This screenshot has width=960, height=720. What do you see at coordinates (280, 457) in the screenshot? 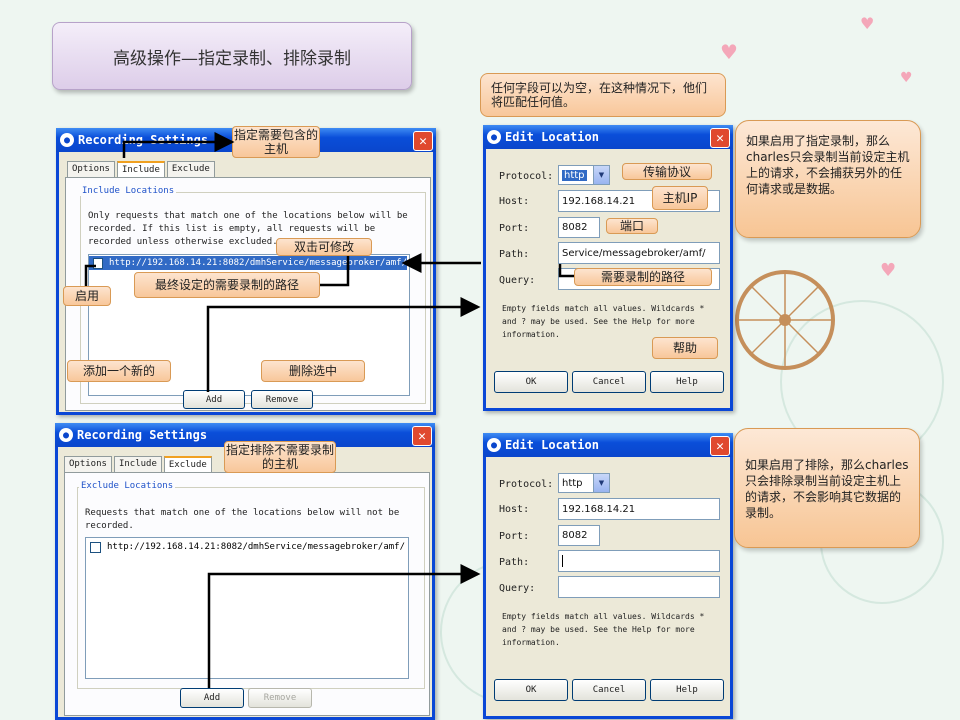
I see `callout-exclude-host: 指定排除不需要录制的主机` at bounding box center [280, 457].